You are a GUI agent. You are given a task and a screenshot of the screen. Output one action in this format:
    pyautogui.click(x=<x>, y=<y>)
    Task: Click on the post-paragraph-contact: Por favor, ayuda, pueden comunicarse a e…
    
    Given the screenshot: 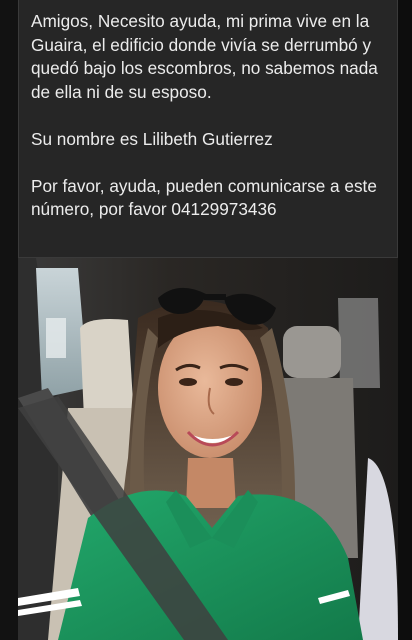 What is the action you would take?
    pyautogui.click(x=209, y=198)
    